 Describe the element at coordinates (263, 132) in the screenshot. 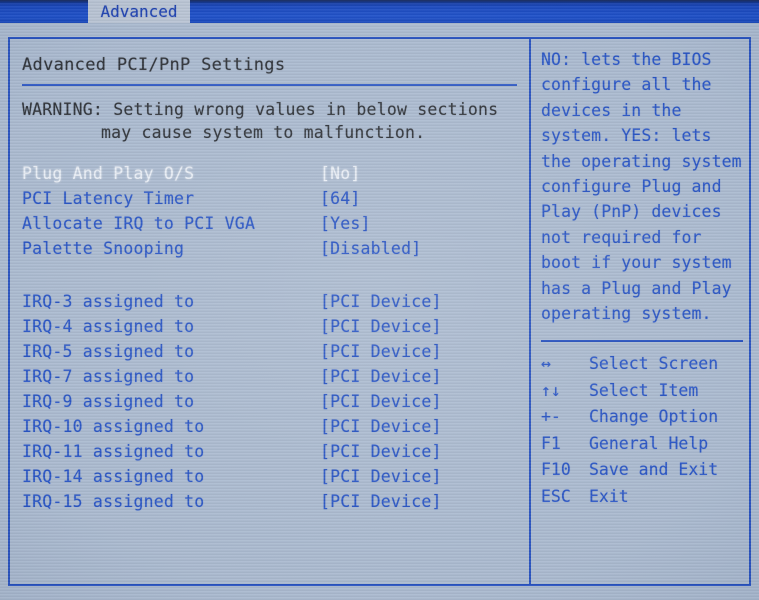

I see `warning-line-2: may cause system to malfunction.` at that location.